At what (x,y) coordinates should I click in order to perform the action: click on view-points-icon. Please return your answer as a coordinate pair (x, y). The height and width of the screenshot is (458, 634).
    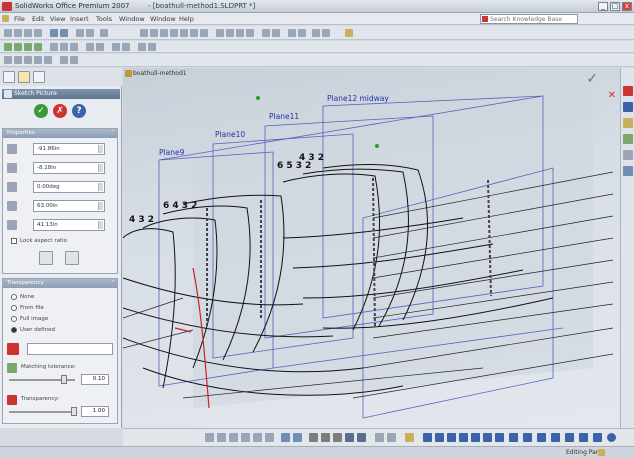
    Looking at the image, I should click on (475, 437).